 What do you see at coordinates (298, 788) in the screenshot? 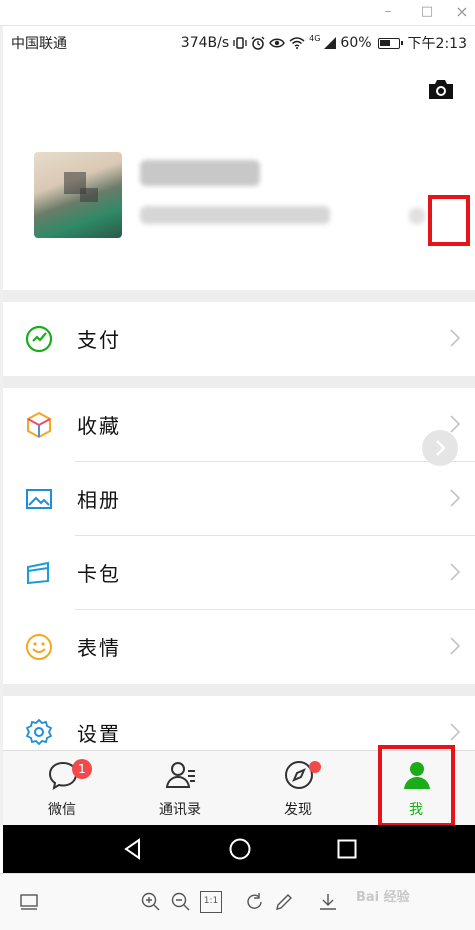
I see `tab-discover: 发现` at bounding box center [298, 788].